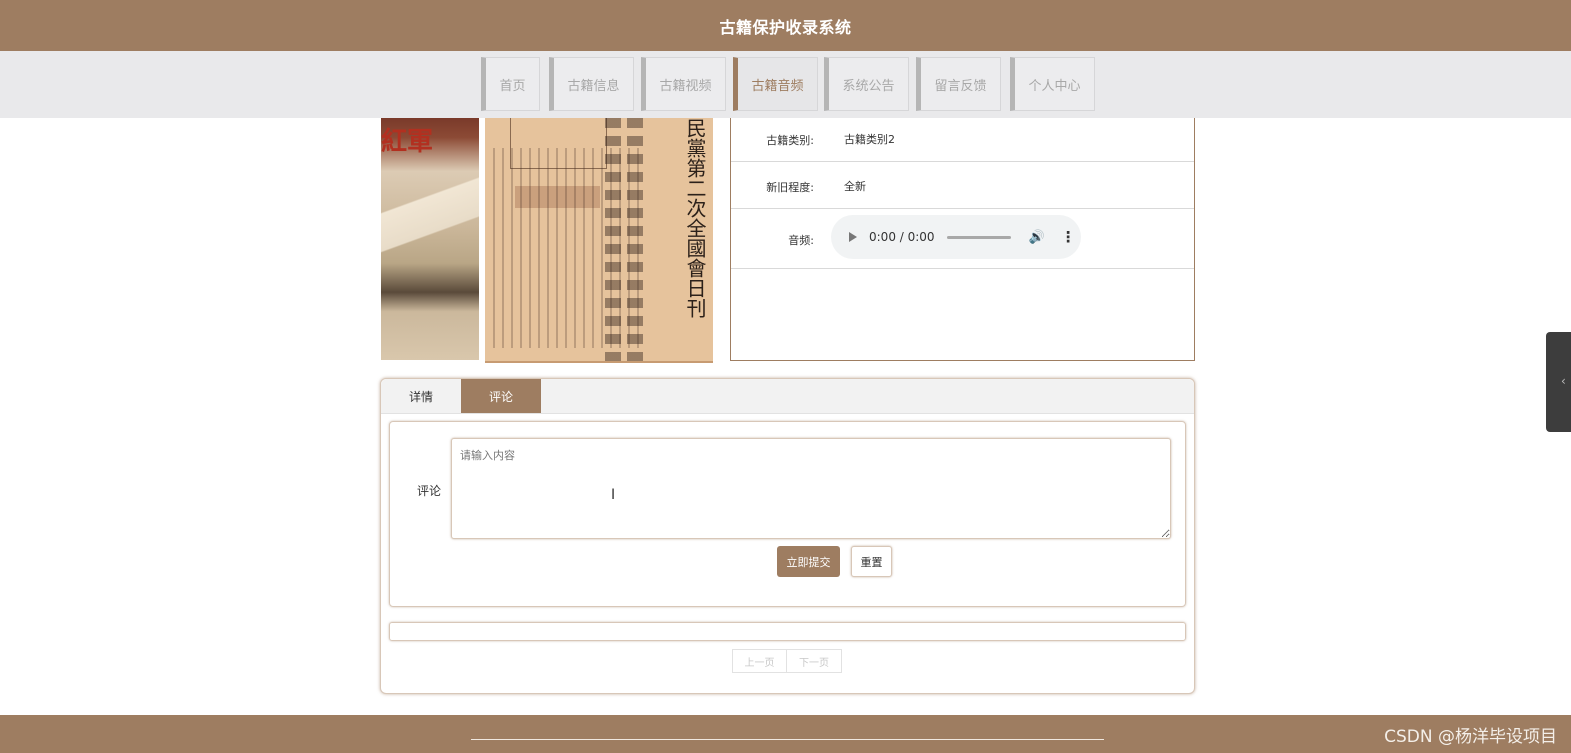 The image size is (1571, 753). Describe the element at coordinates (962, 185) in the screenshot. I see `detail-row-condition: 新旧程度: 全新` at that location.